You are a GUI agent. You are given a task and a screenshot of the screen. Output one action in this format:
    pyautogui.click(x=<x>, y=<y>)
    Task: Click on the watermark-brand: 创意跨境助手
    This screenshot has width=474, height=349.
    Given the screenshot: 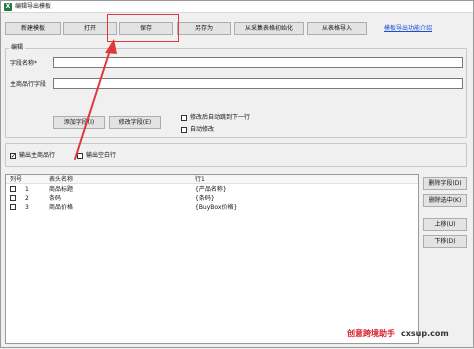 What is the action you would take?
    pyautogui.click(x=371, y=333)
    